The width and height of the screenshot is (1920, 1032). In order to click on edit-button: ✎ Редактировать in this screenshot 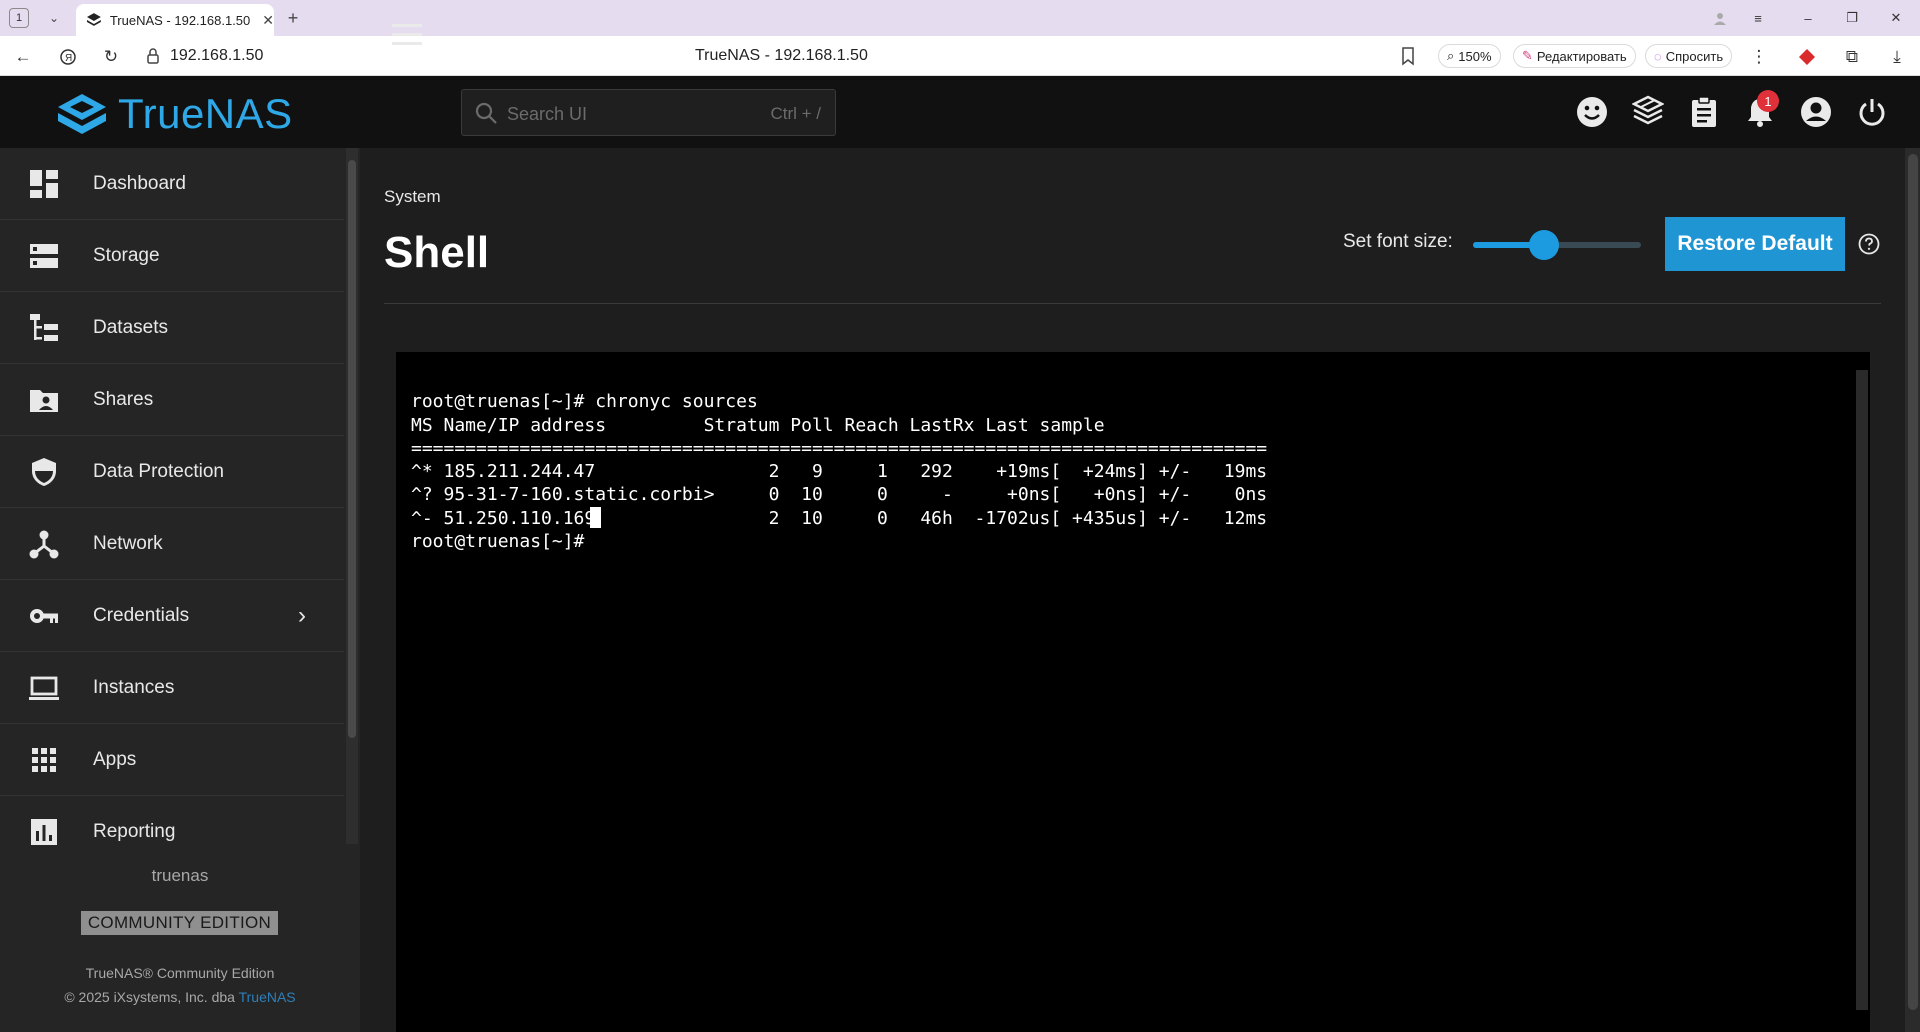, I will do `click(1574, 56)`.